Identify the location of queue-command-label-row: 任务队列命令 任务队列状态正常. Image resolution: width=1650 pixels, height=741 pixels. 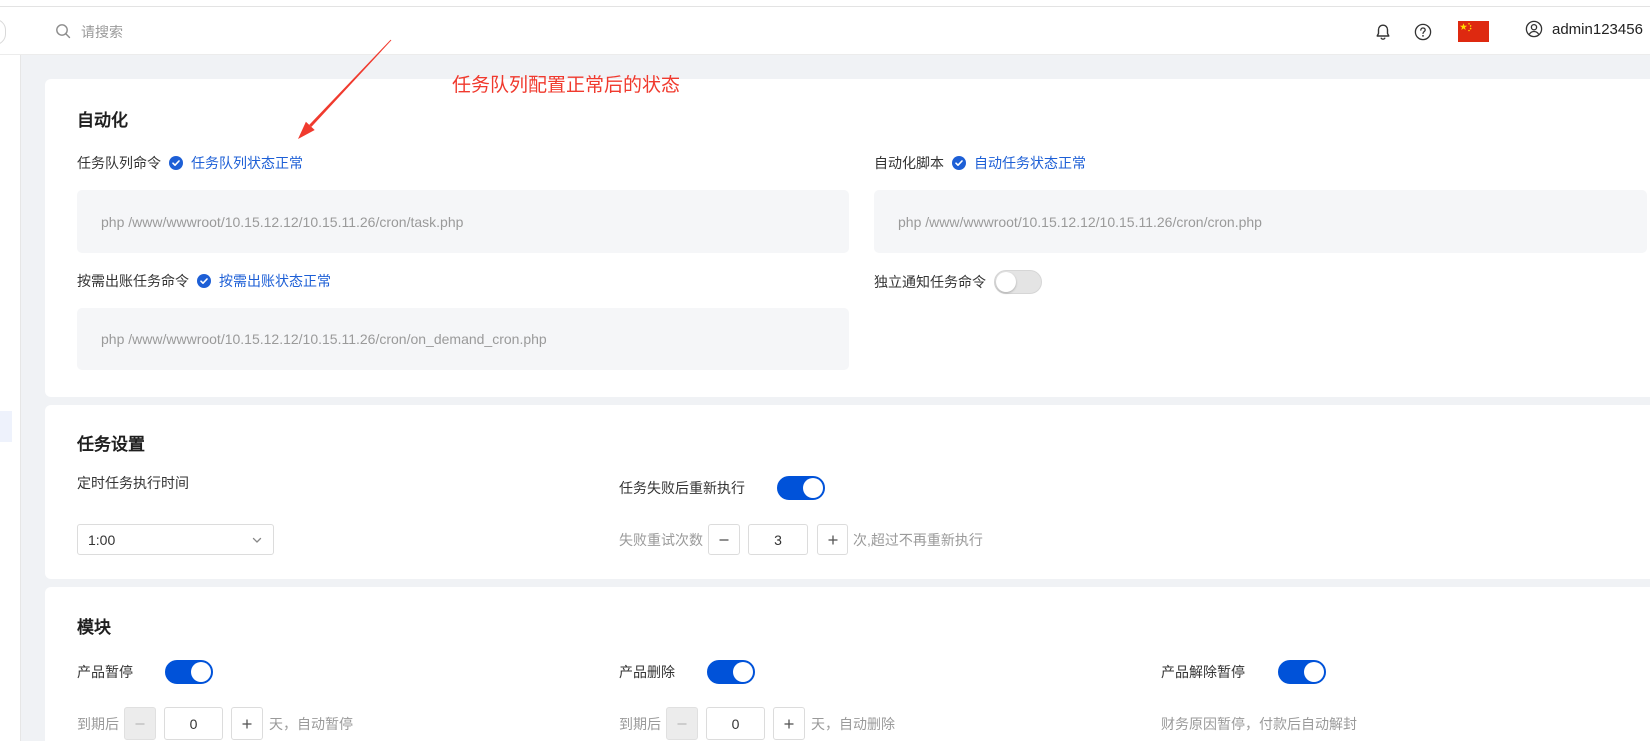
(190, 163).